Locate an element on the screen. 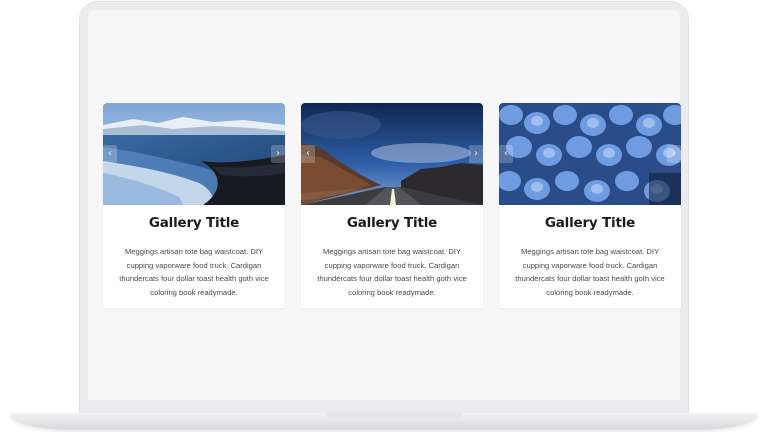 This screenshot has width=768, height=432. hydrangea-image is located at coordinates (590, 154).